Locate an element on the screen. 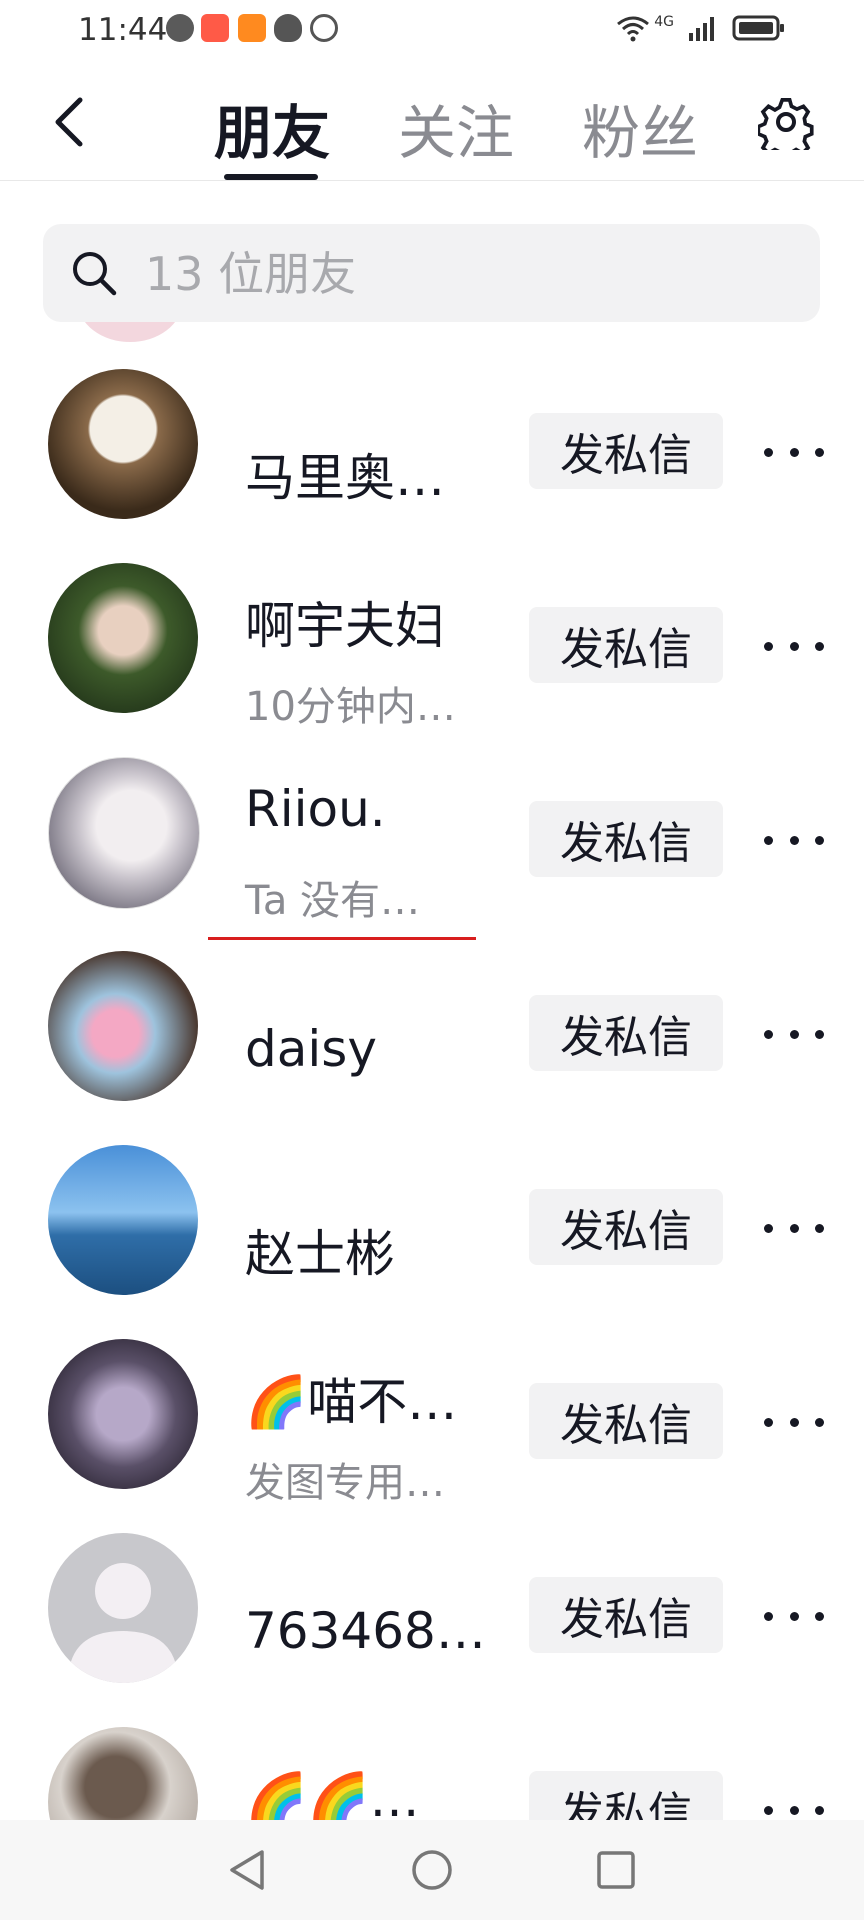 This screenshot has height=1920, width=864. tab-fans: 粉丝 is located at coordinates (640, 128).